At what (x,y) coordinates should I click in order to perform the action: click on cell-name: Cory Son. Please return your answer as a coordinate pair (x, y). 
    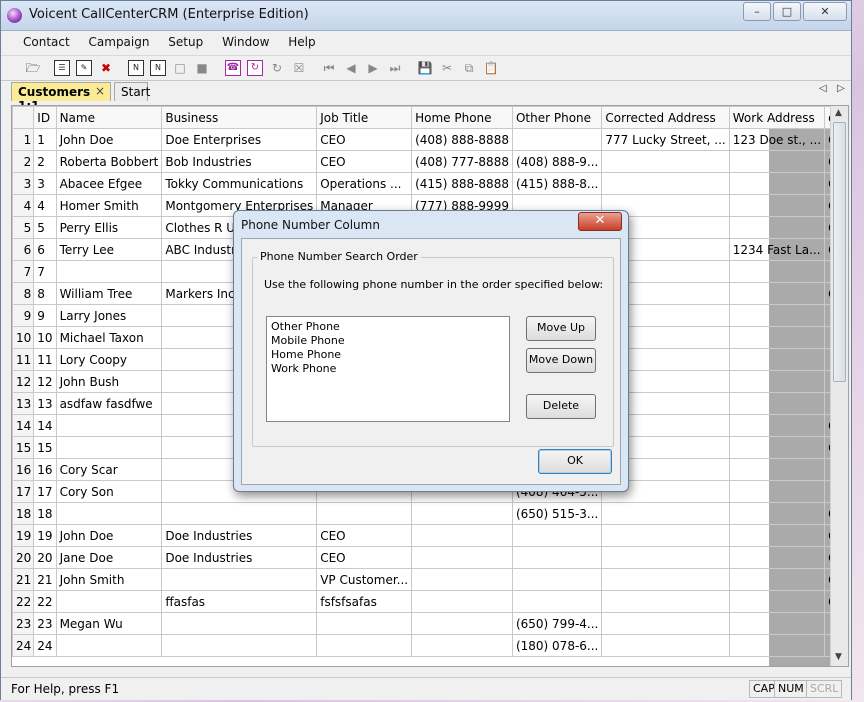
    Looking at the image, I should click on (109, 491).